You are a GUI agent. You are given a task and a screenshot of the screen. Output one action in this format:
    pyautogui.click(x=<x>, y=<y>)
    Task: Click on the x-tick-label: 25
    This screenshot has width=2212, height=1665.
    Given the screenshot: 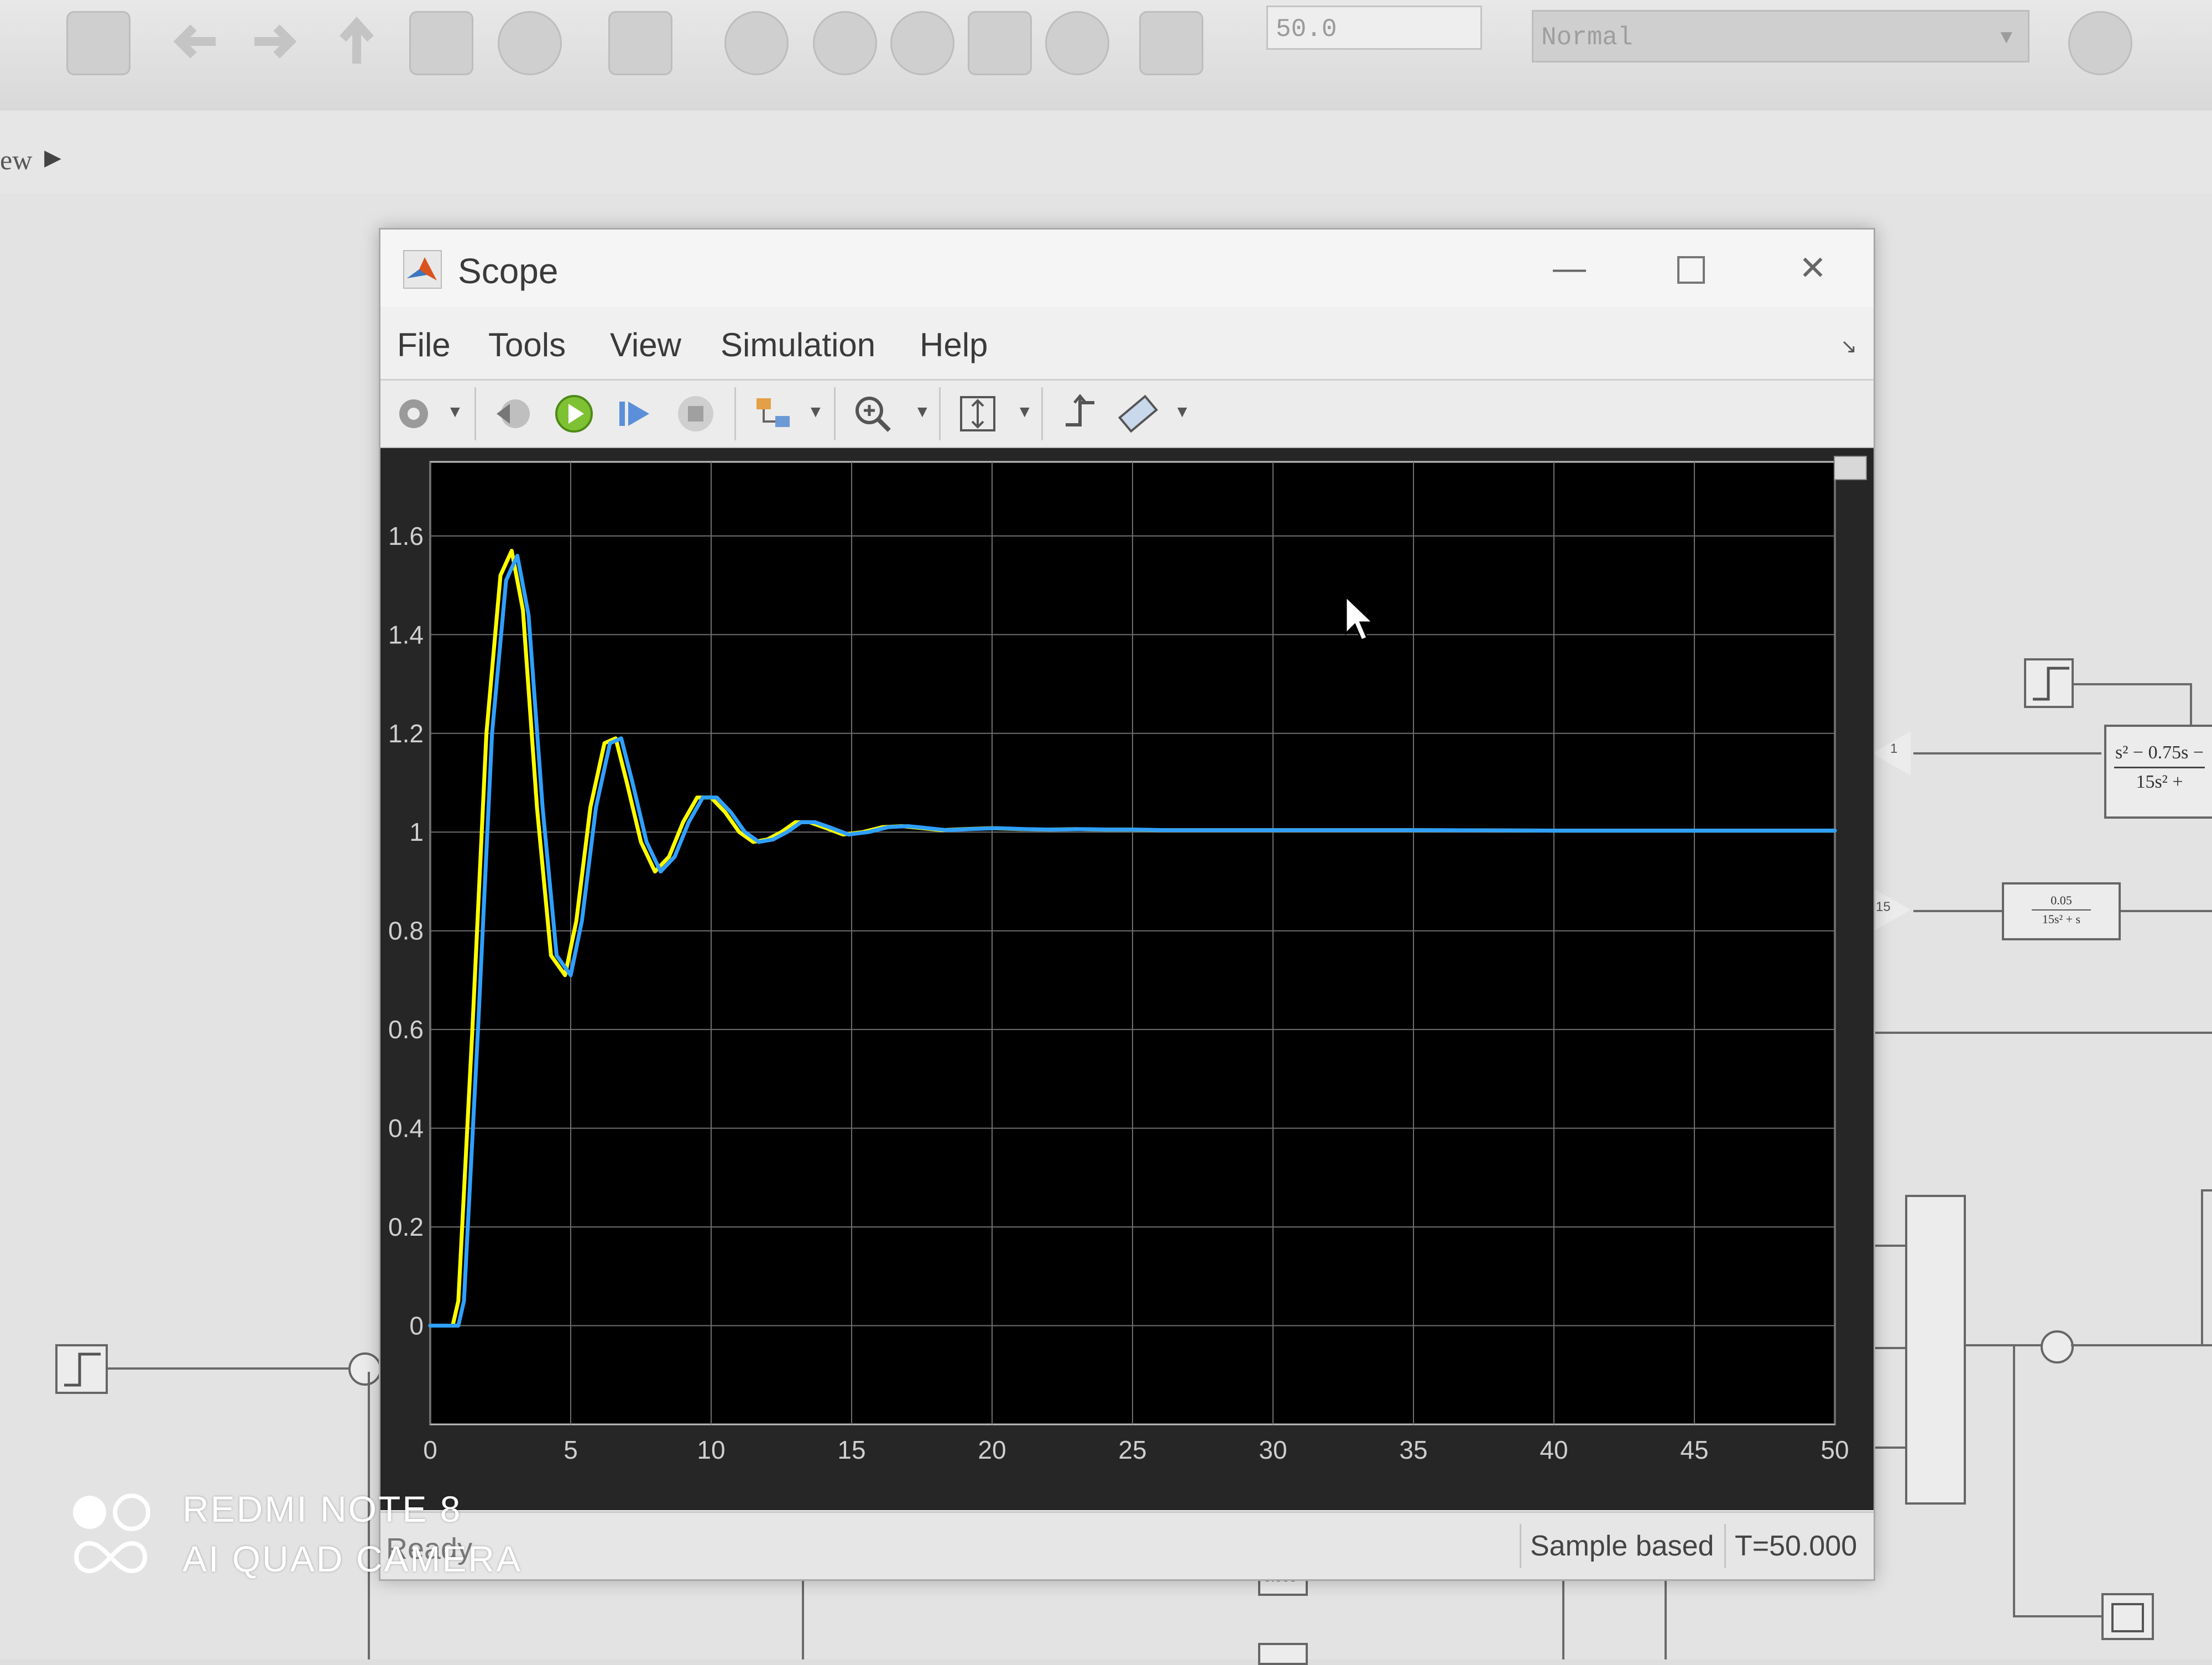 What is the action you would take?
    pyautogui.click(x=1132, y=1449)
    